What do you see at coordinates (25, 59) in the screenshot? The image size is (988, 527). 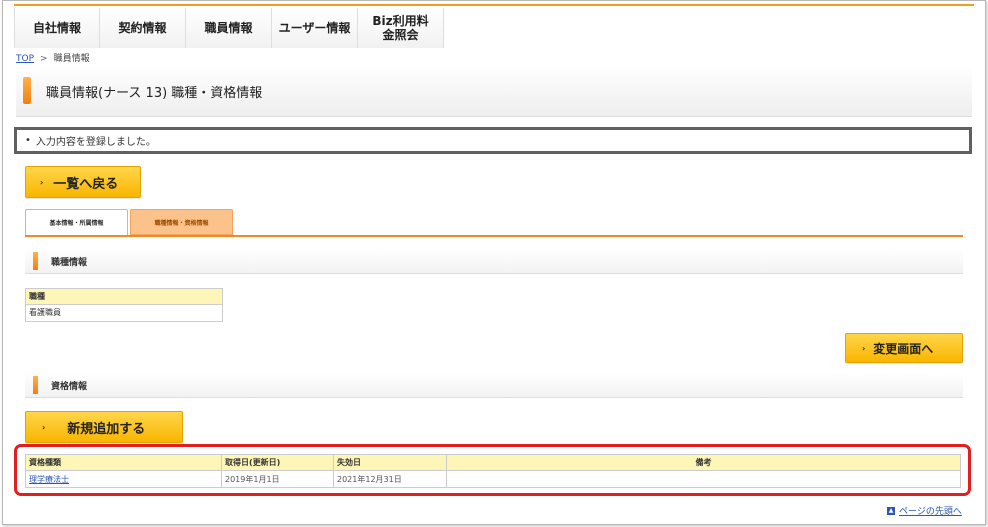 I see `breadcrumb-top-link: TOP` at bounding box center [25, 59].